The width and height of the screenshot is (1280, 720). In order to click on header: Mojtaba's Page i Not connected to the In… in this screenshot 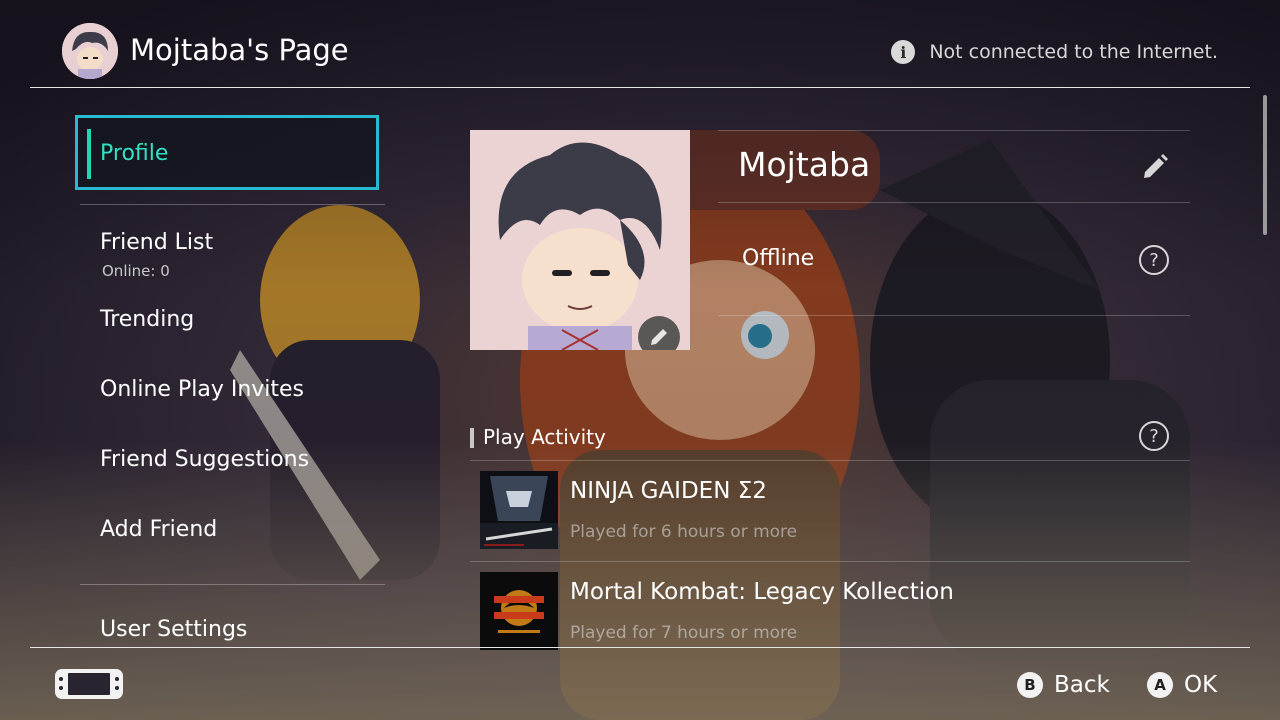, I will do `click(640, 44)`.